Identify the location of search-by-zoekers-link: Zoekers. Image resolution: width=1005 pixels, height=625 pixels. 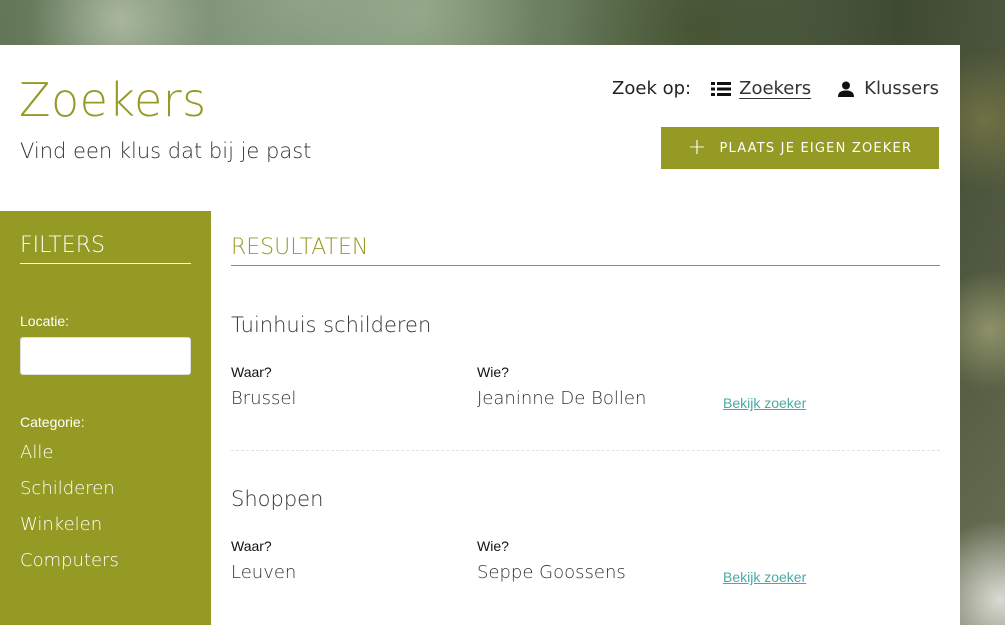
(761, 88).